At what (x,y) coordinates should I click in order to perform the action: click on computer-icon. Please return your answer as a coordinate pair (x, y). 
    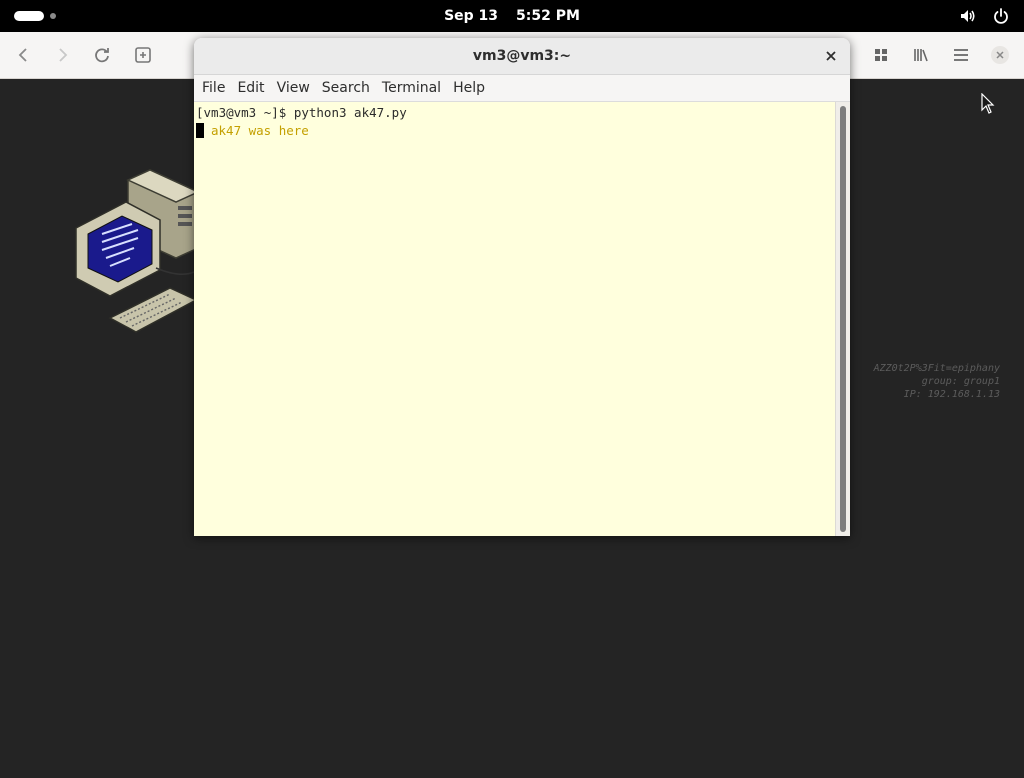
    Looking at the image, I should click on (137, 251).